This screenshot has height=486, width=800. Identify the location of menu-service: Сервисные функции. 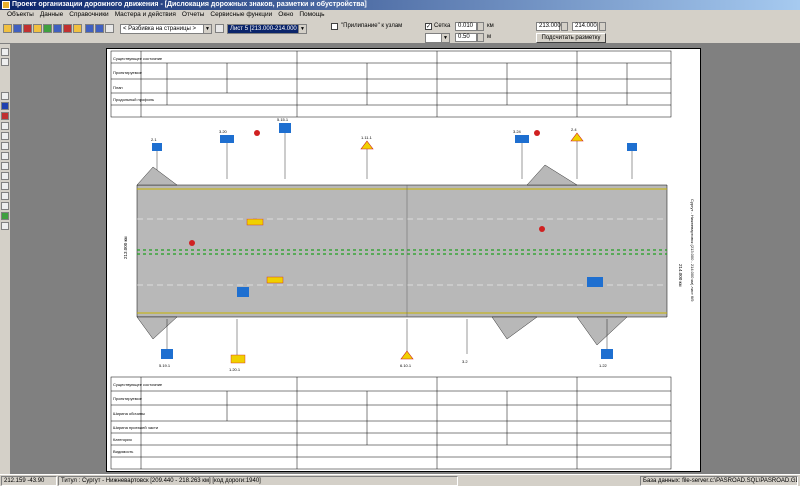
(241, 15).